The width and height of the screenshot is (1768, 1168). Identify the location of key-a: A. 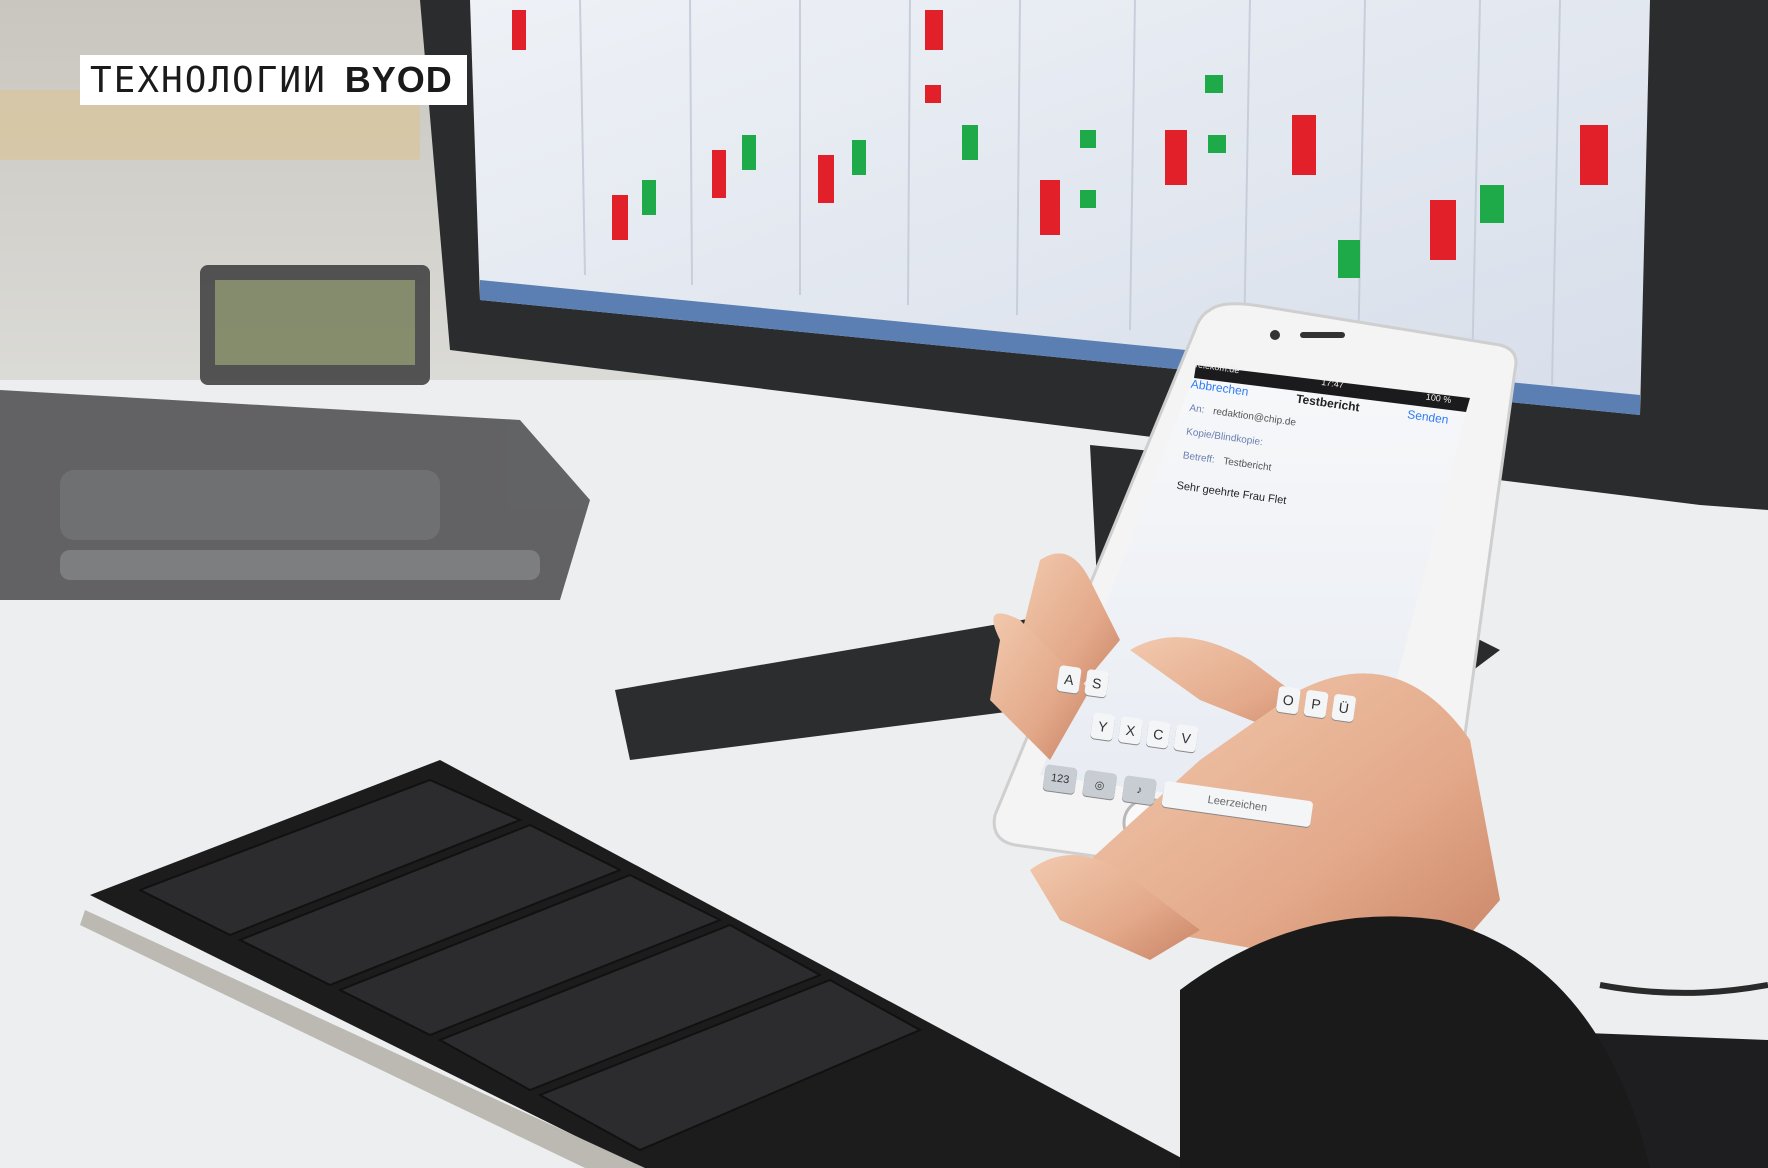
(1069, 679).